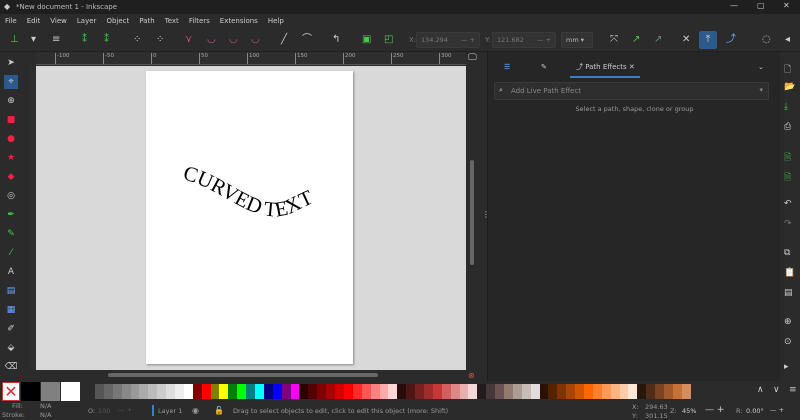 The width and height of the screenshot is (800, 420). Describe the element at coordinates (14, 40) in the screenshot. I see `raise-to-top-icon: ⊥` at that location.